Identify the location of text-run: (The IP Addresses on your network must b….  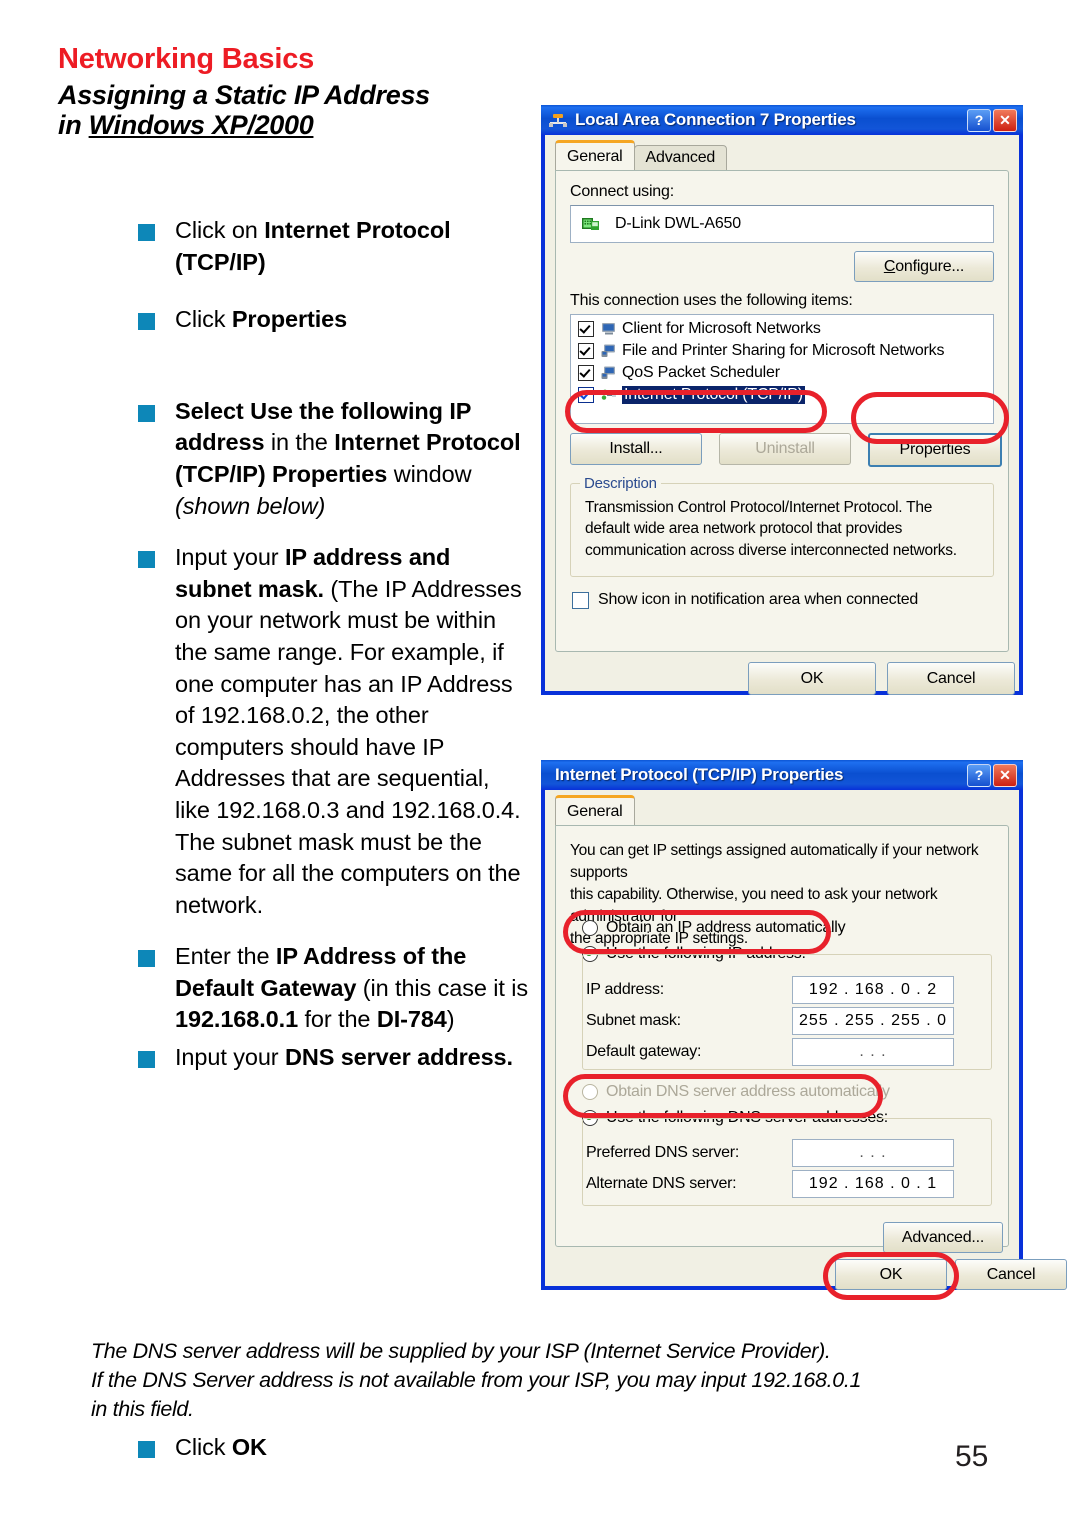
(348, 746).